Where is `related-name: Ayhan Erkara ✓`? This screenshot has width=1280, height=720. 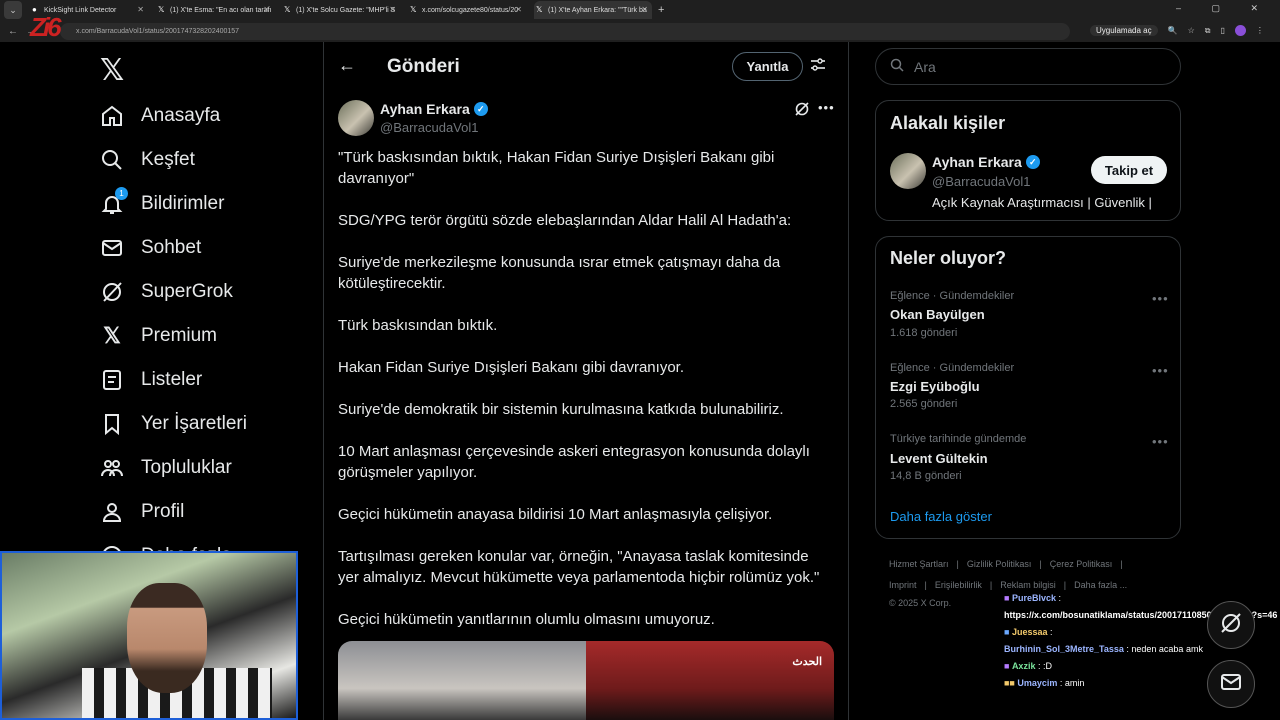 related-name: Ayhan Erkara ✓ is located at coordinates (986, 162).